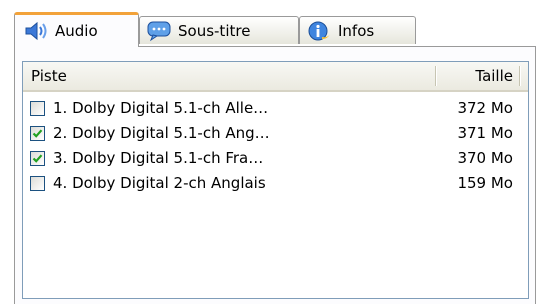 Image resolution: width=547 pixels, height=304 pixels. Describe the element at coordinates (275, 110) in the screenshot. I see `list-item: 1. Dolby Digital 5.1-ch Alle… 372 Mo` at that location.